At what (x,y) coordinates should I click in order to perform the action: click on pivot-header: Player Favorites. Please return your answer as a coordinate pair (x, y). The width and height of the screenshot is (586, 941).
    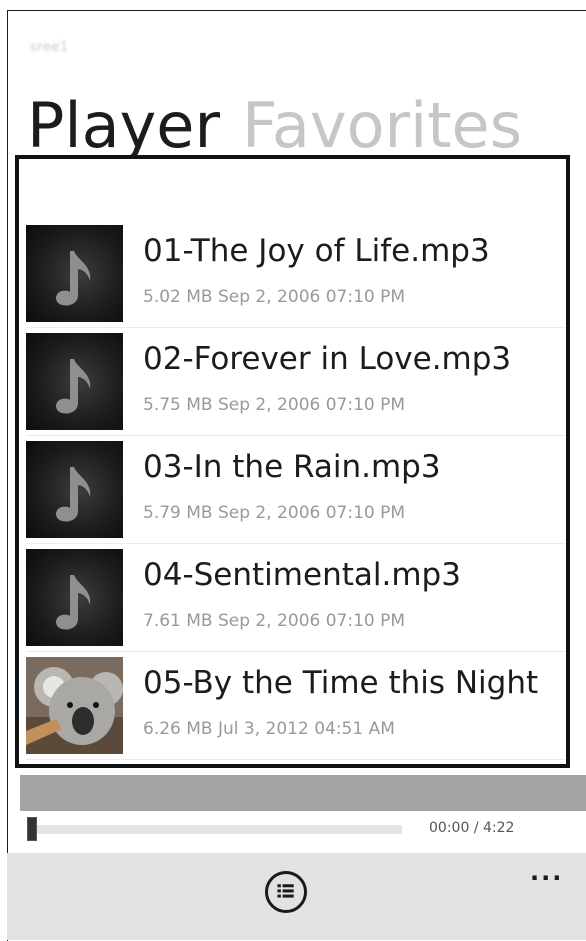
    Looking at the image, I should click on (274, 126).